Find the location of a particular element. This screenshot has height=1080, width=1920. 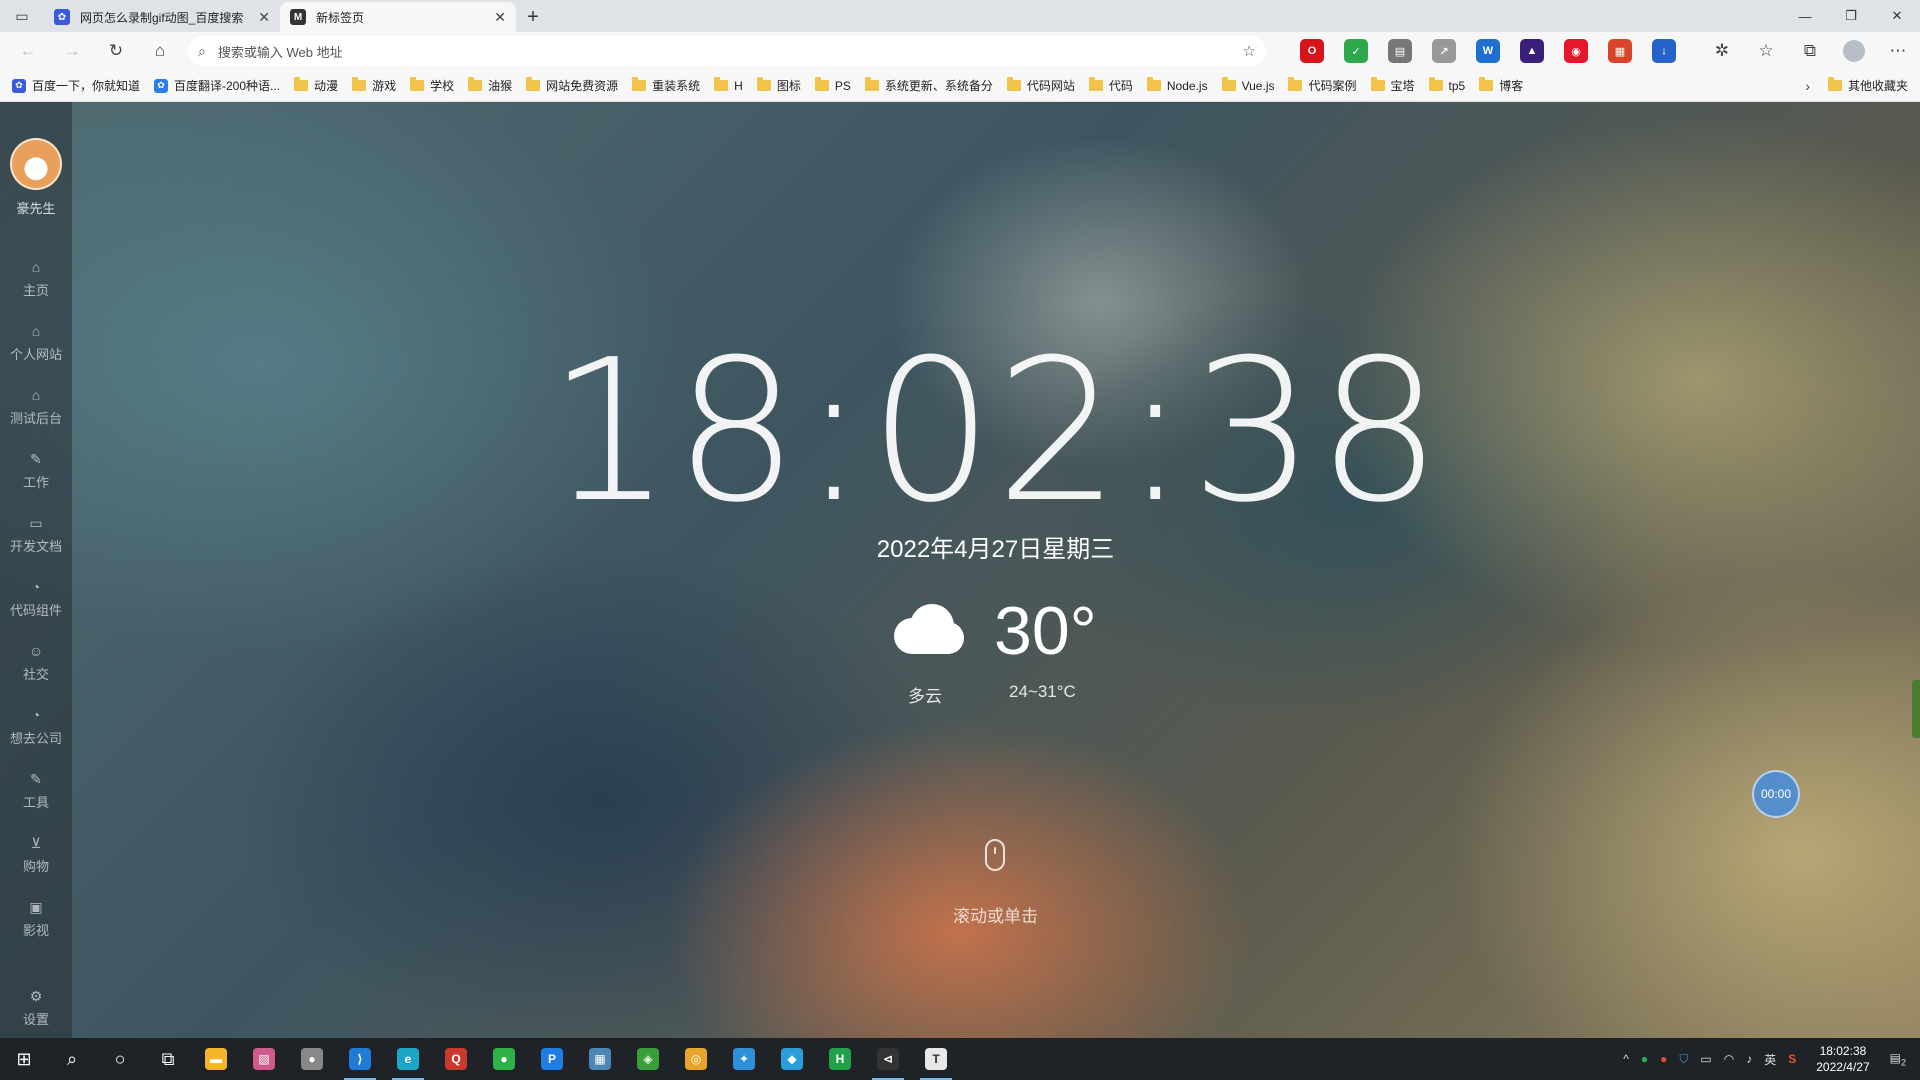

bookmark-item: 代码 is located at coordinates (1110, 85).